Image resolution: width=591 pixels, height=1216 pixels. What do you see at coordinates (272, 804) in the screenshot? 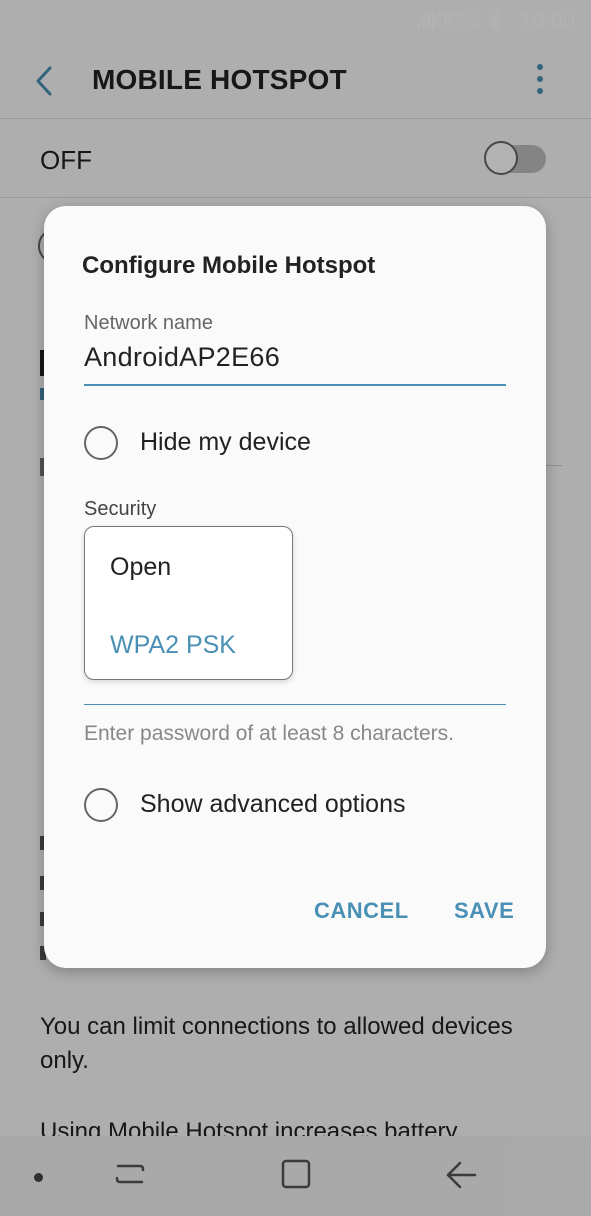
I see `advanced-options-label: Show advanced options` at bounding box center [272, 804].